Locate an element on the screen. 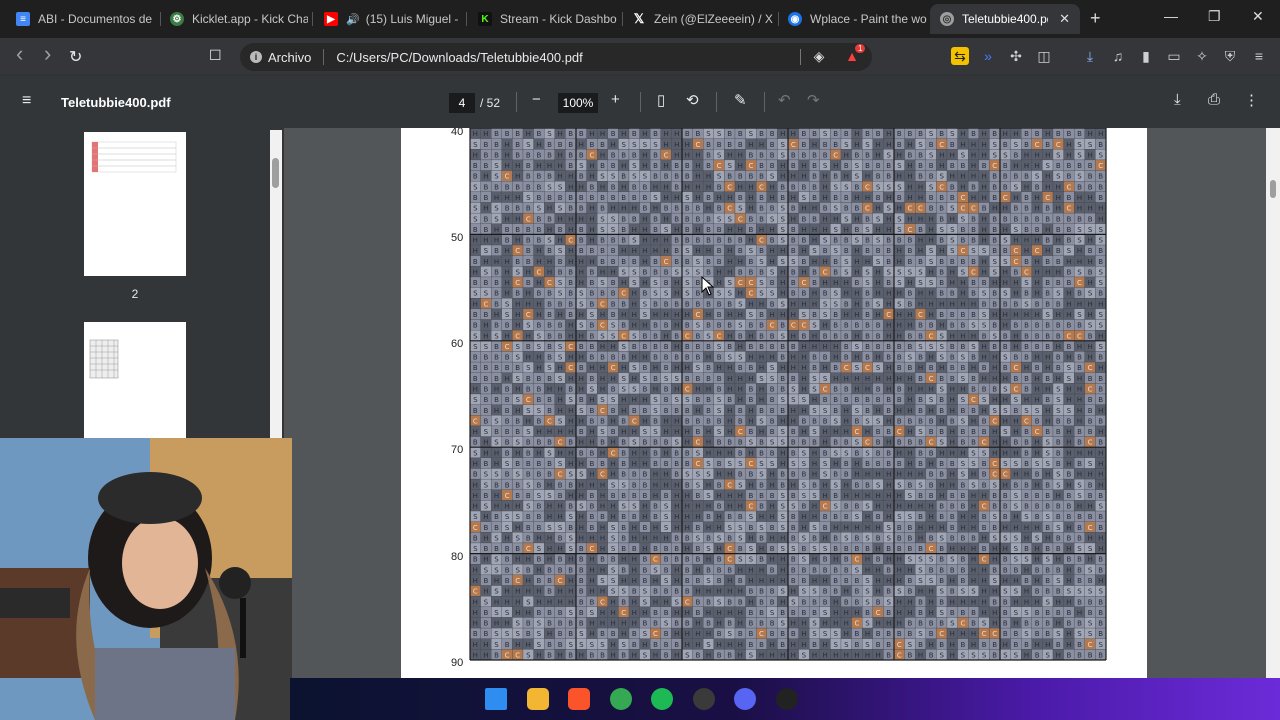 The width and height of the screenshot is (1280, 720). tab-close-icon: ✕ is located at coordinates (1064, 19).